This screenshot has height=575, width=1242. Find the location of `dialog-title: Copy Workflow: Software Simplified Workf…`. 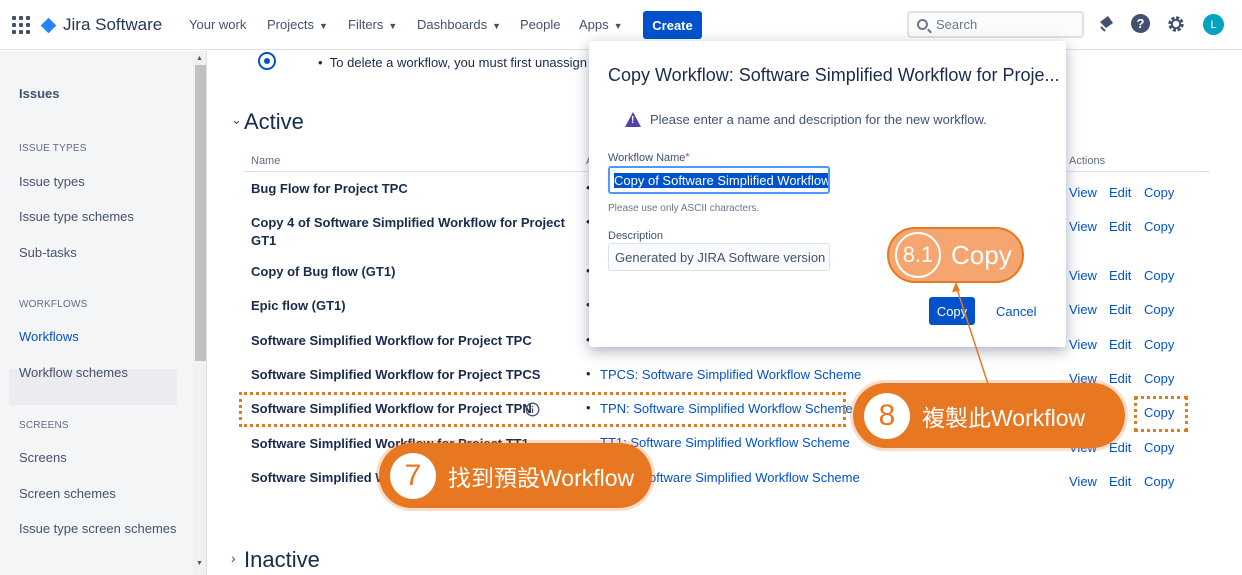

dialog-title: Copy Workflow: Software Simplified Workf… is located at coordinates (834, 75).